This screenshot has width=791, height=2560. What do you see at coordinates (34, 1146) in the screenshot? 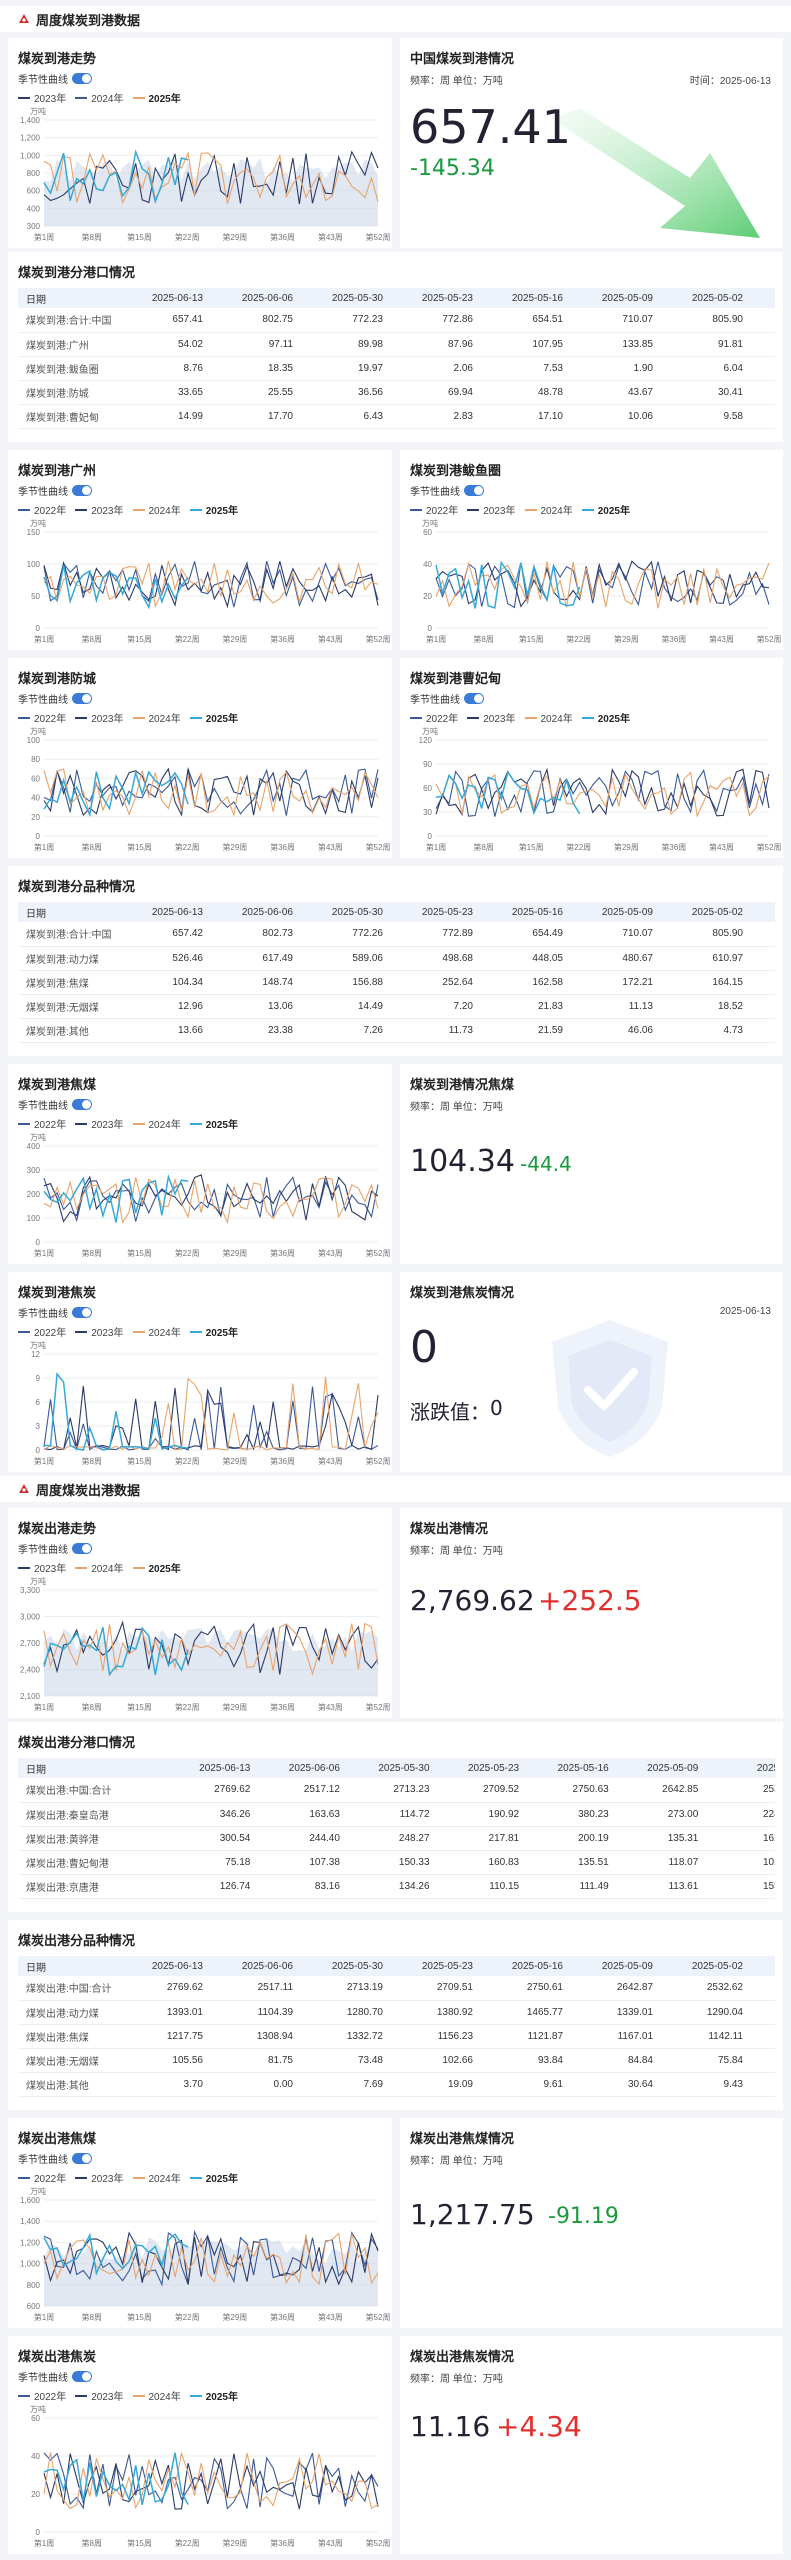
I see `y-tick-label: 400` at bounding box center [34, 1146].